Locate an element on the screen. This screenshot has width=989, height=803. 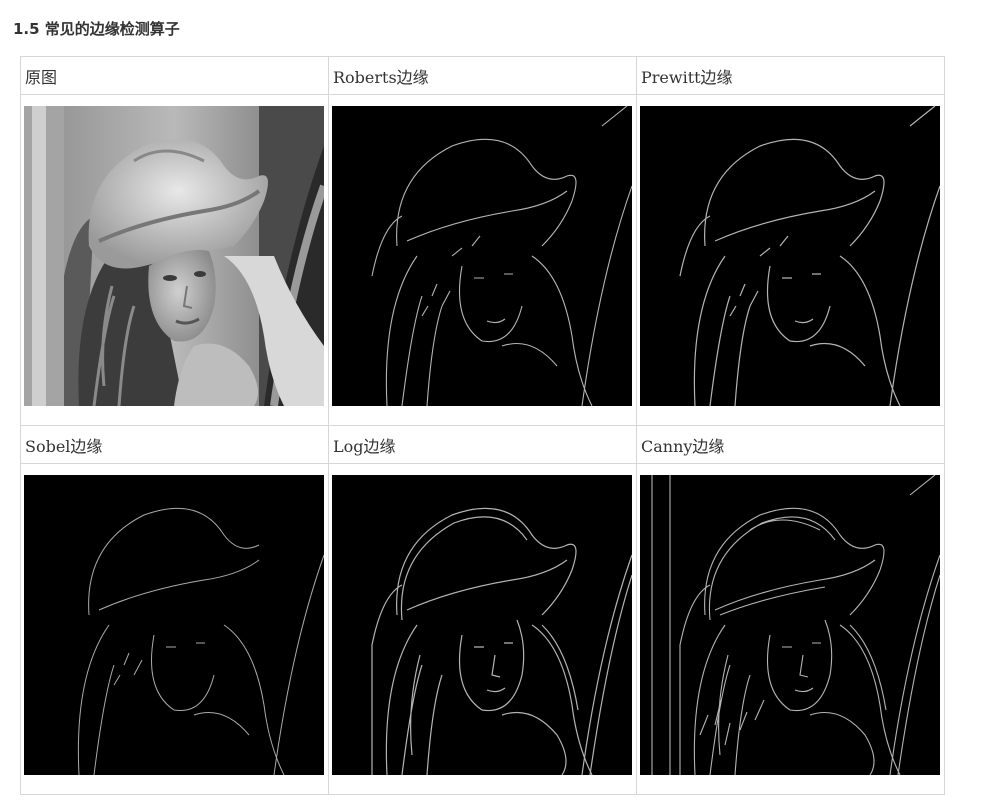
cell-image-log-container is located at coordinates (482, 629).